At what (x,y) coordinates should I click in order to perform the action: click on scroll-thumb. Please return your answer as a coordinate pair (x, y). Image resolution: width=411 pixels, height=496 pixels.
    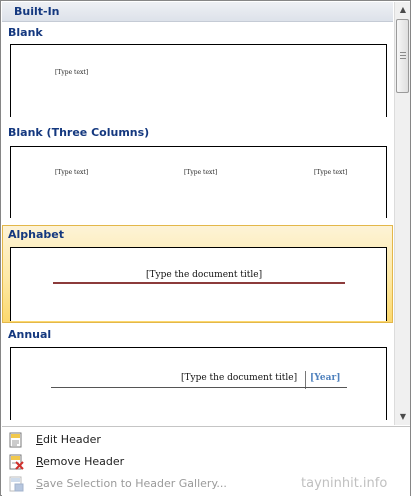
    Looking at the image, I should click on (402, 56).